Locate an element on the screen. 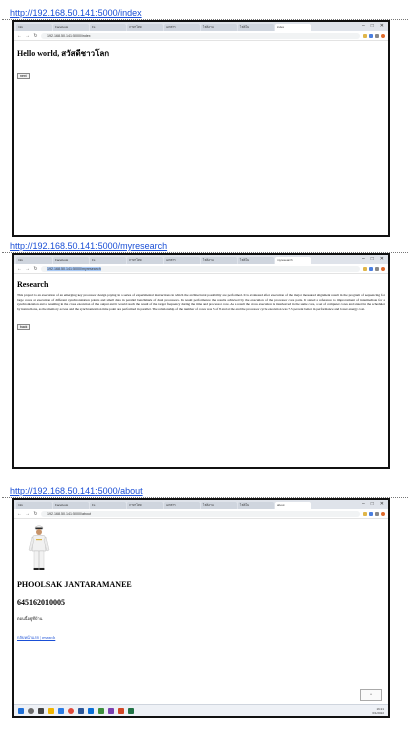 Image resolution: width=410 pixels, height=734 pixels. address-bar: 192.168.50.141:5000/about is located at coordinates (200, 513).